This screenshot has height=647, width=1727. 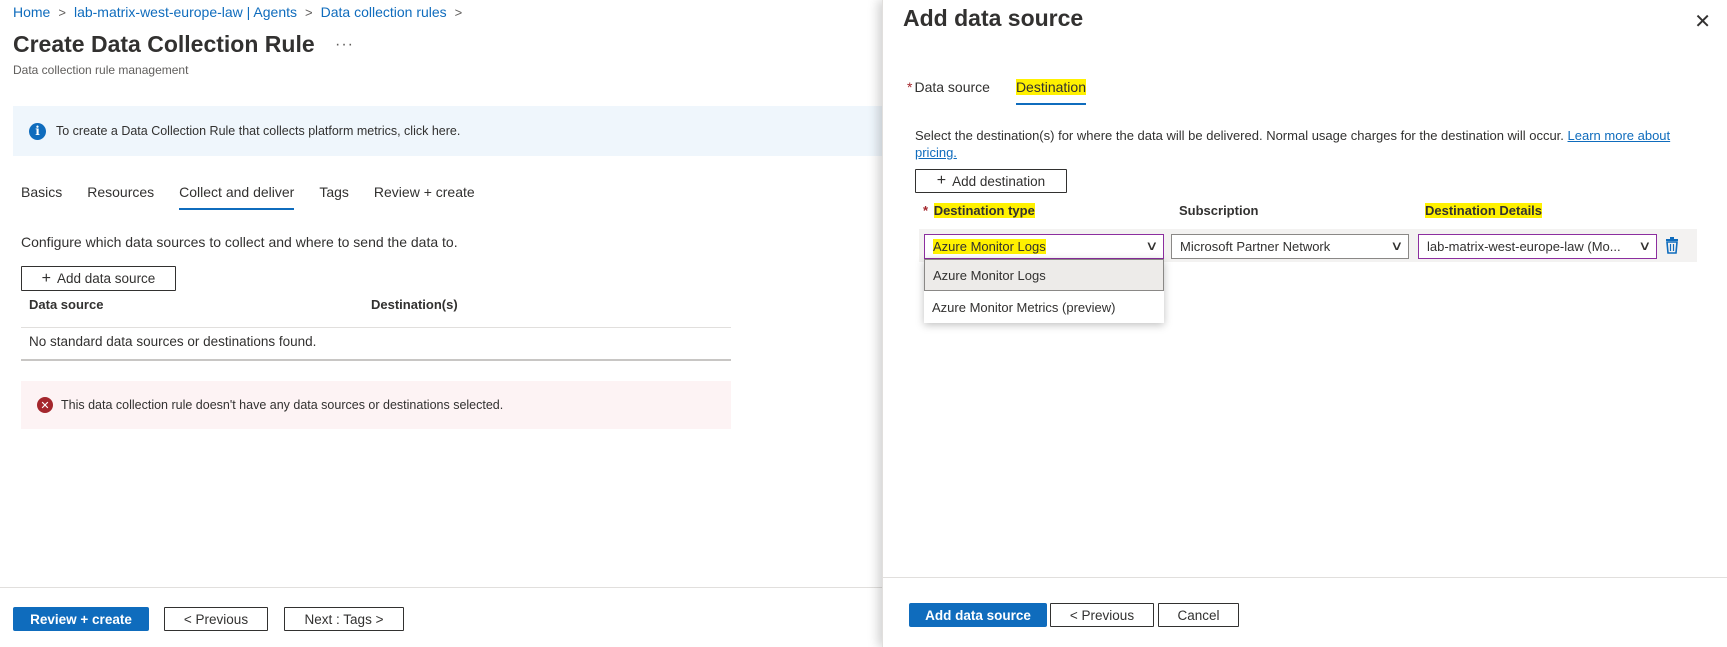 What do you see at coordinates (237, 197) in the screenshot?
I see `tab-collect-and-deliver: Collect and deliver` at bounding box center [237, 197].